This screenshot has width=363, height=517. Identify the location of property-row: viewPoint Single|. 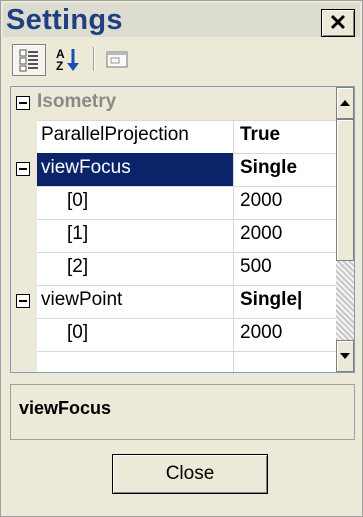
(173, 302).